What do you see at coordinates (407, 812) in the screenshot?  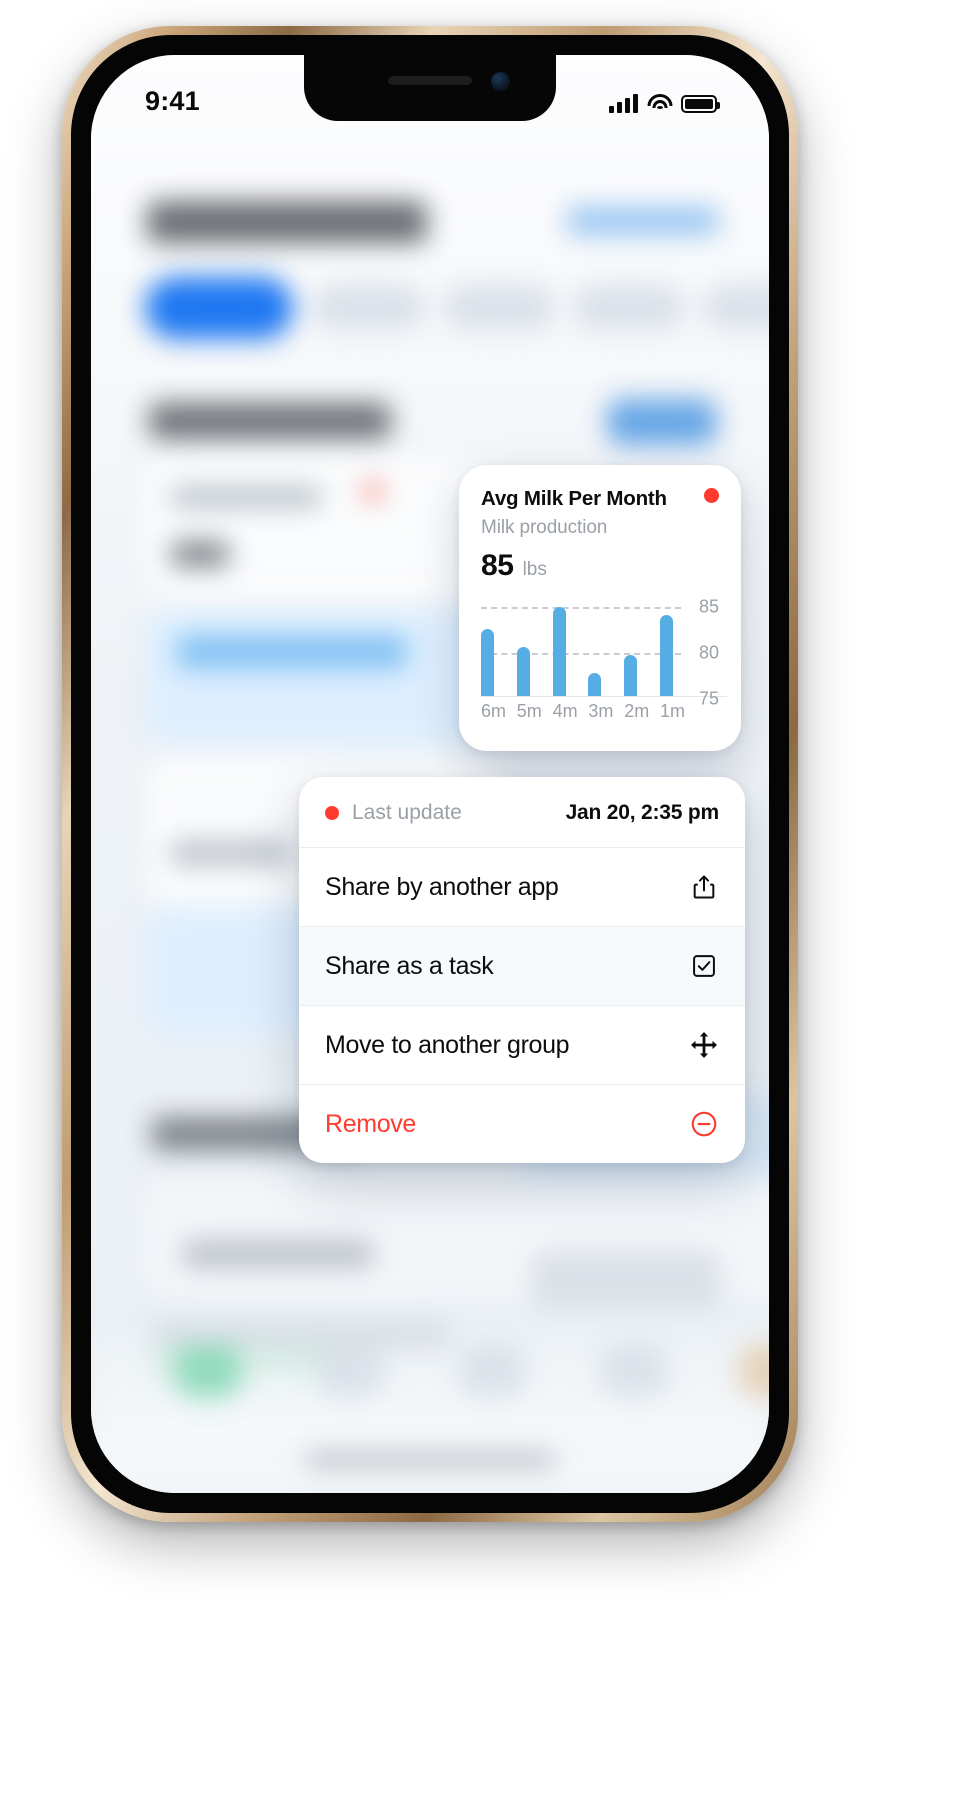 I see `last-update-label: Last update` at bounding box center [407, 812].